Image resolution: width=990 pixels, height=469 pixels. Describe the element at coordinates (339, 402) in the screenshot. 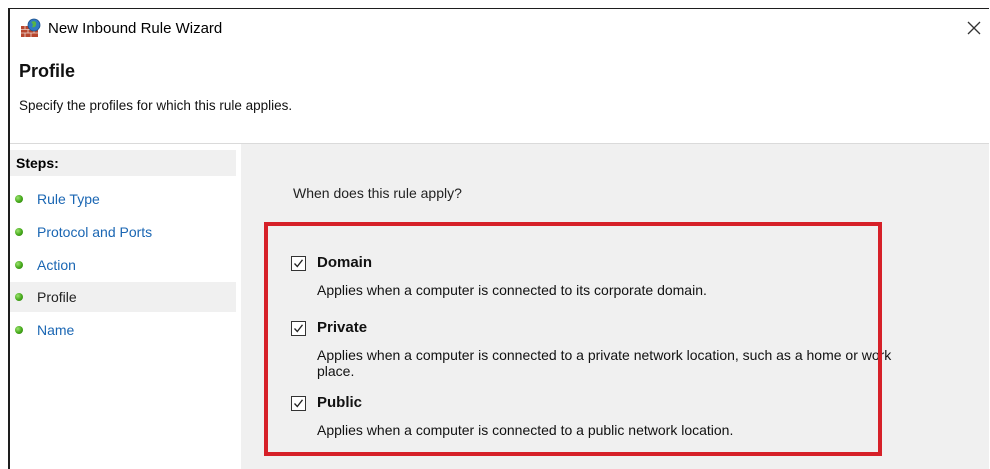

I see `public-label: Public` at that location.